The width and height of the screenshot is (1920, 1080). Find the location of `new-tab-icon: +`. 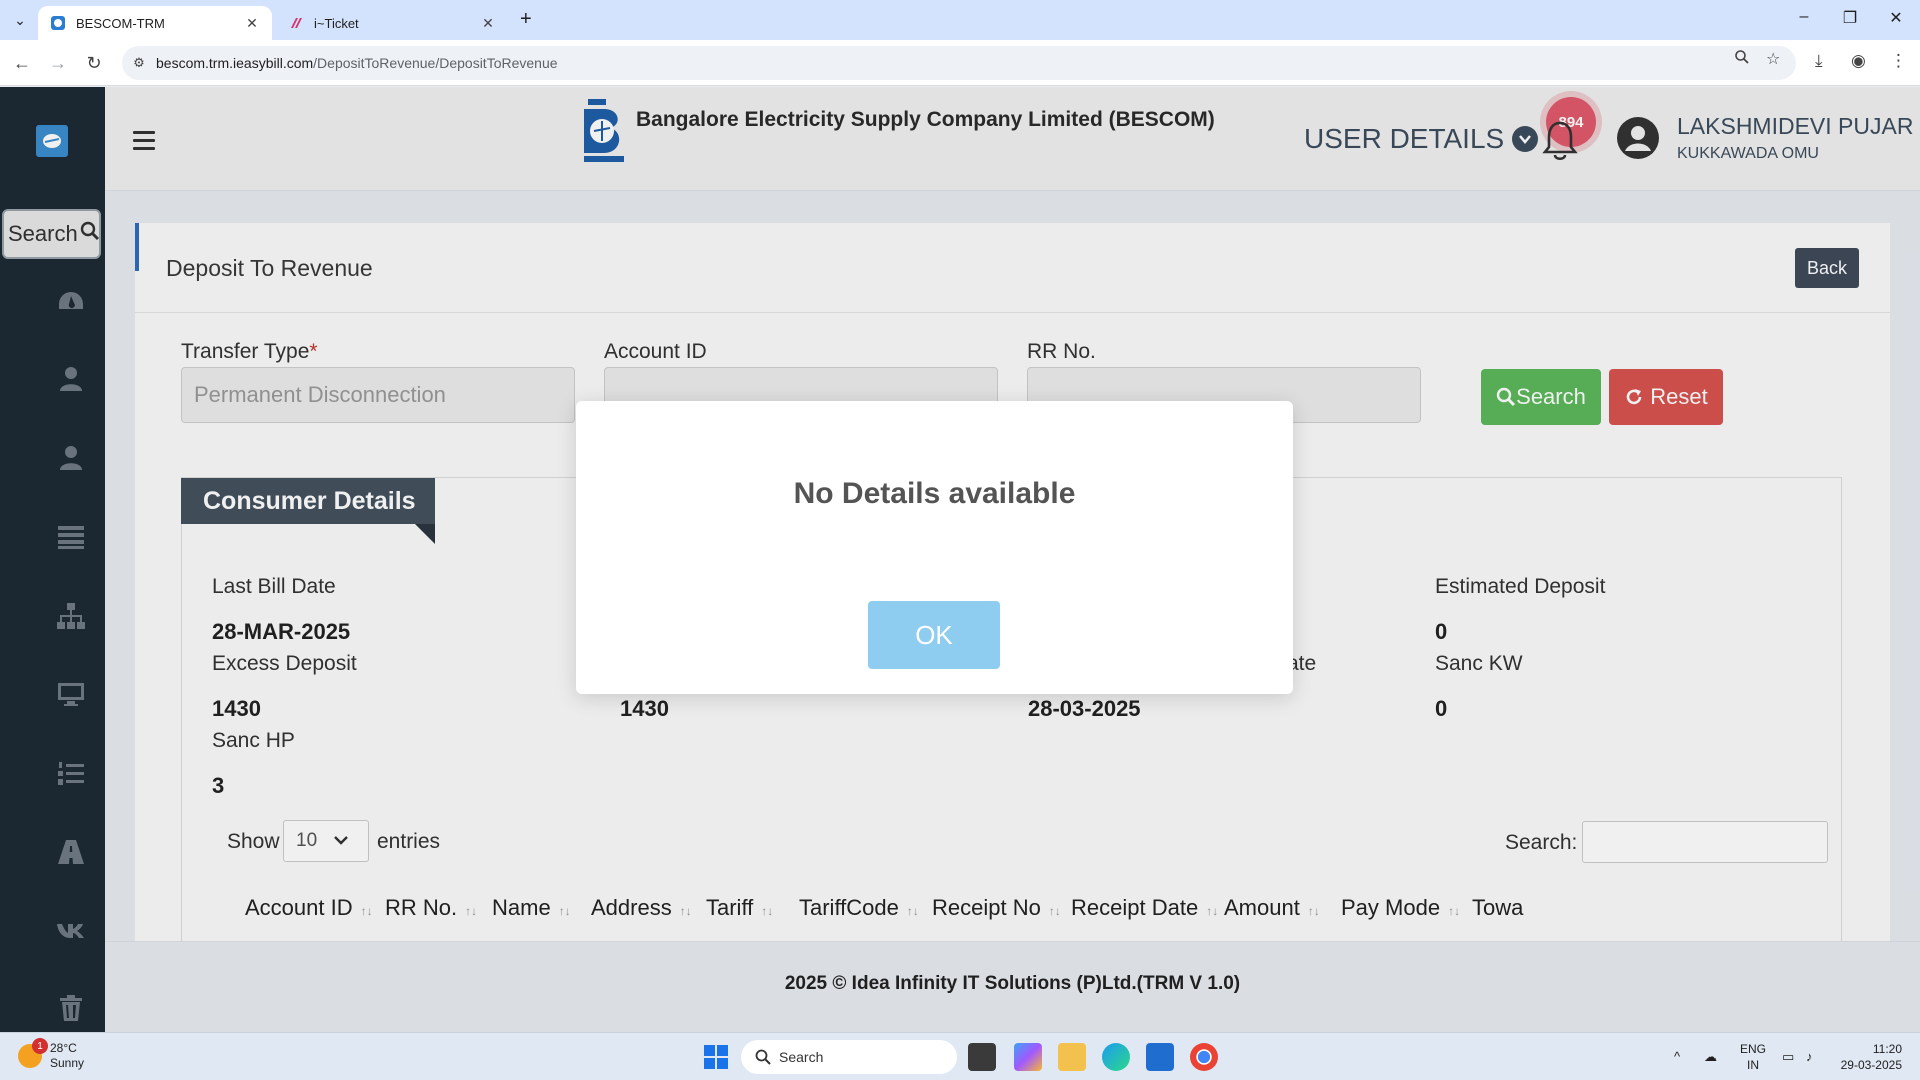

new-tab-icon: + is located at coordinates (526, 19).